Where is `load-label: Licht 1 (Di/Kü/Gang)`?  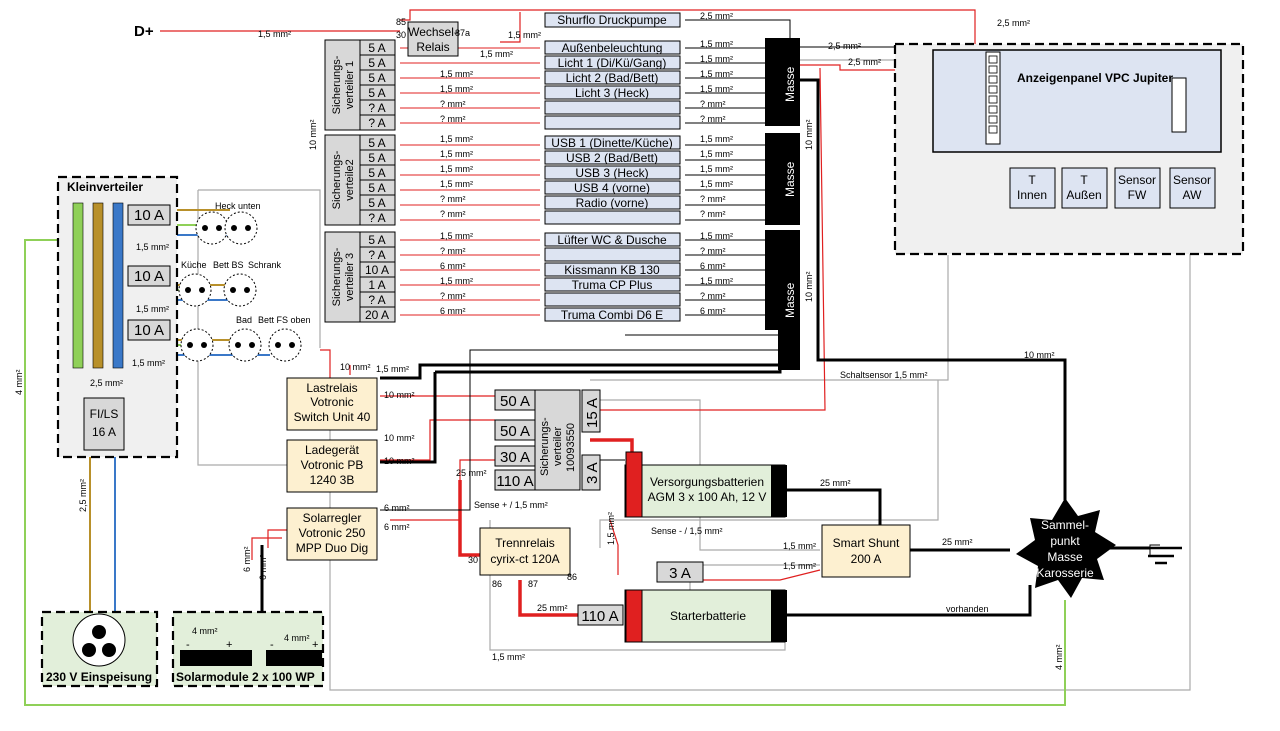 load-label: Licht 1 (Di/Kü/Gang) is located at coordinates (612, 63).